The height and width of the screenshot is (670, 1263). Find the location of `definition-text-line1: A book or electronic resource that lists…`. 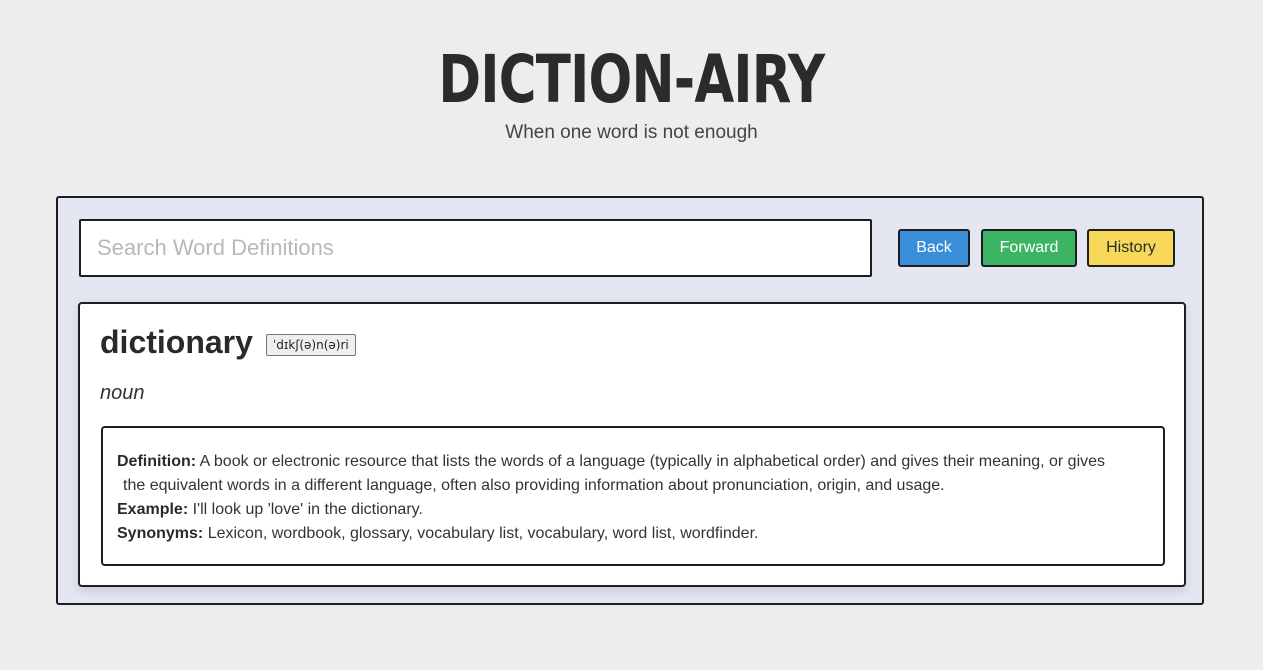

definition-text-line1: A book or electronic resource that lists… is located at coordinates (652, 461).